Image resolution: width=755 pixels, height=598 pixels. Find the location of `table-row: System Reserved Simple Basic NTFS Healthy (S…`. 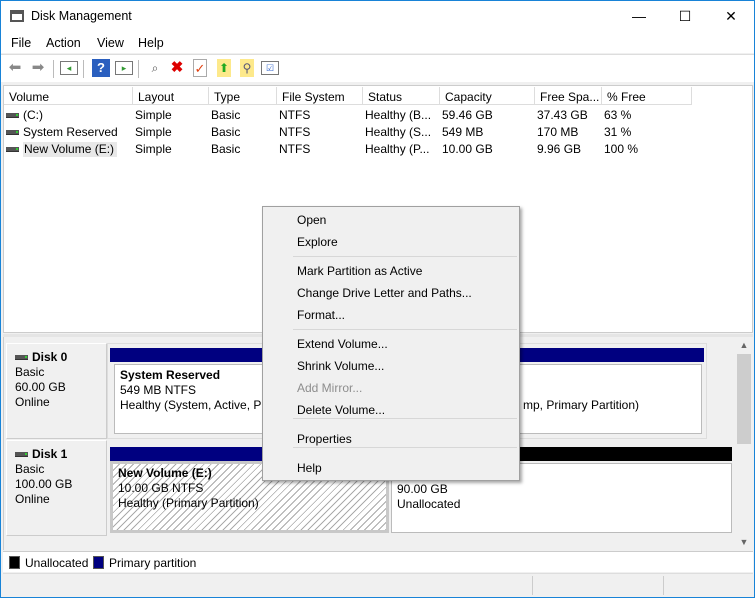

table-row: System Reserved Simple Basic NTFS Healthy (S… is located at coordinates (378, 132).